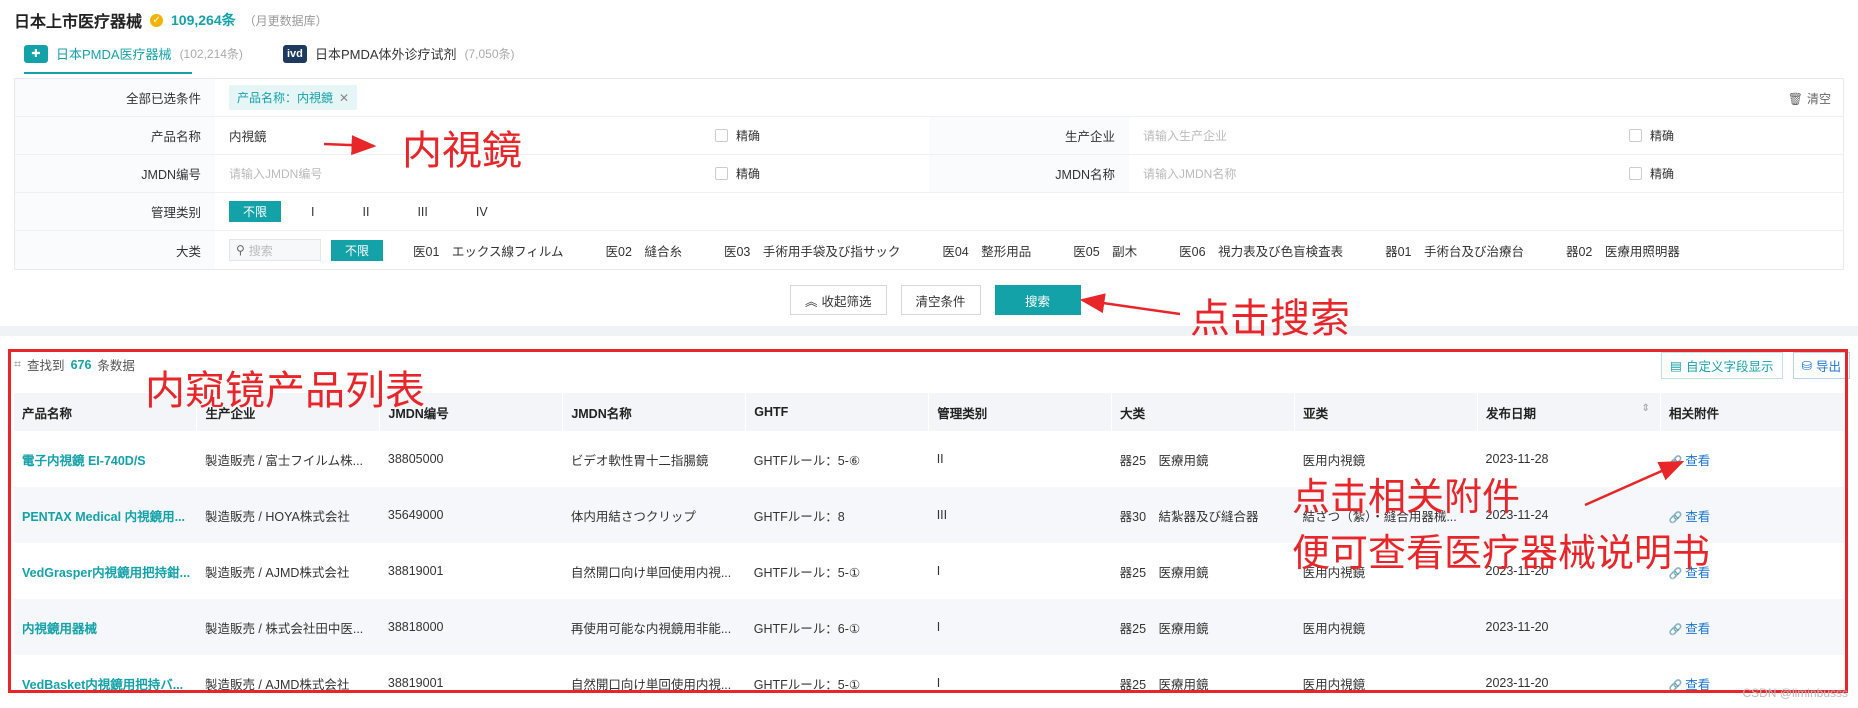 The image size is (1858, 708). Describe the element at coordinates (350, 145) in the screenshot. I see `arrow-to-input` at that location.